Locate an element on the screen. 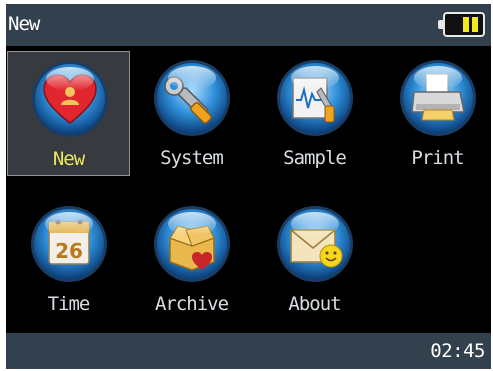 The width and height of the screenshot is (493, 371). app-label-new: New is located at coordinates (68, 159).